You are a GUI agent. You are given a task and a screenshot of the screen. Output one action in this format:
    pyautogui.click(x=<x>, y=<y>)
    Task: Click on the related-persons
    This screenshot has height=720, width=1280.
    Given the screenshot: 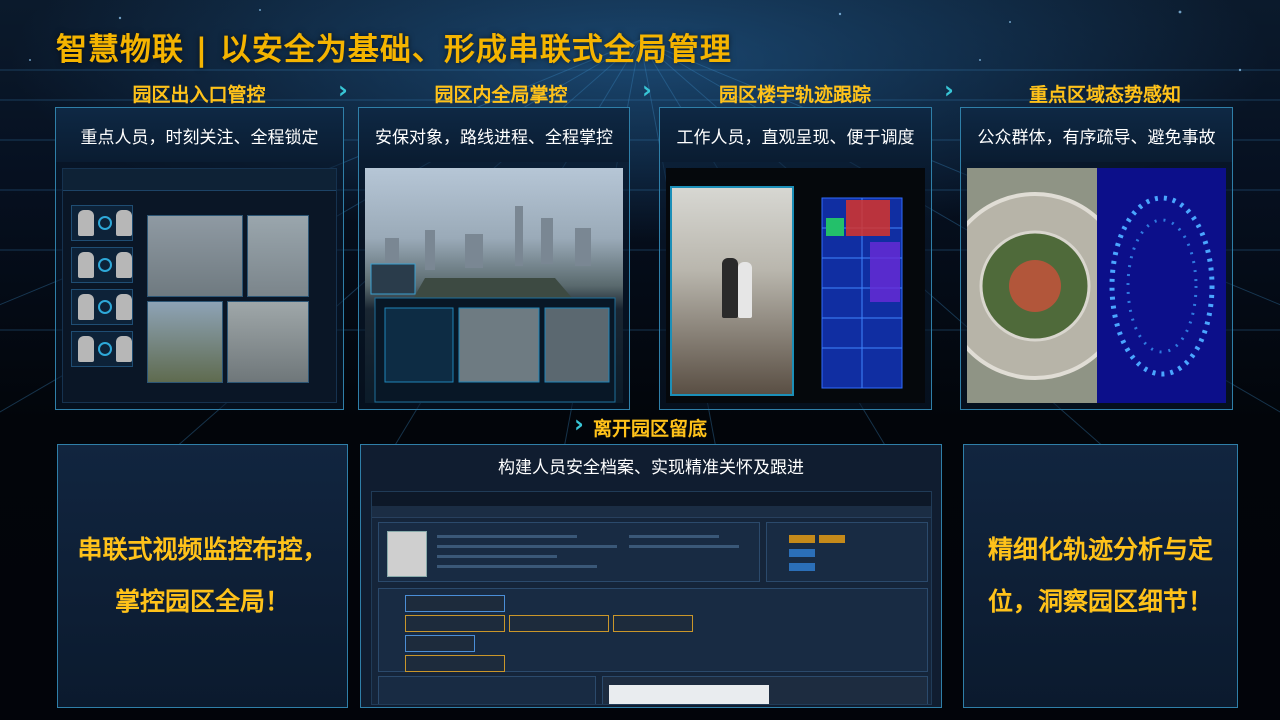 What is the action you would take?
    pyautogui.click(x=487, y=690)
    